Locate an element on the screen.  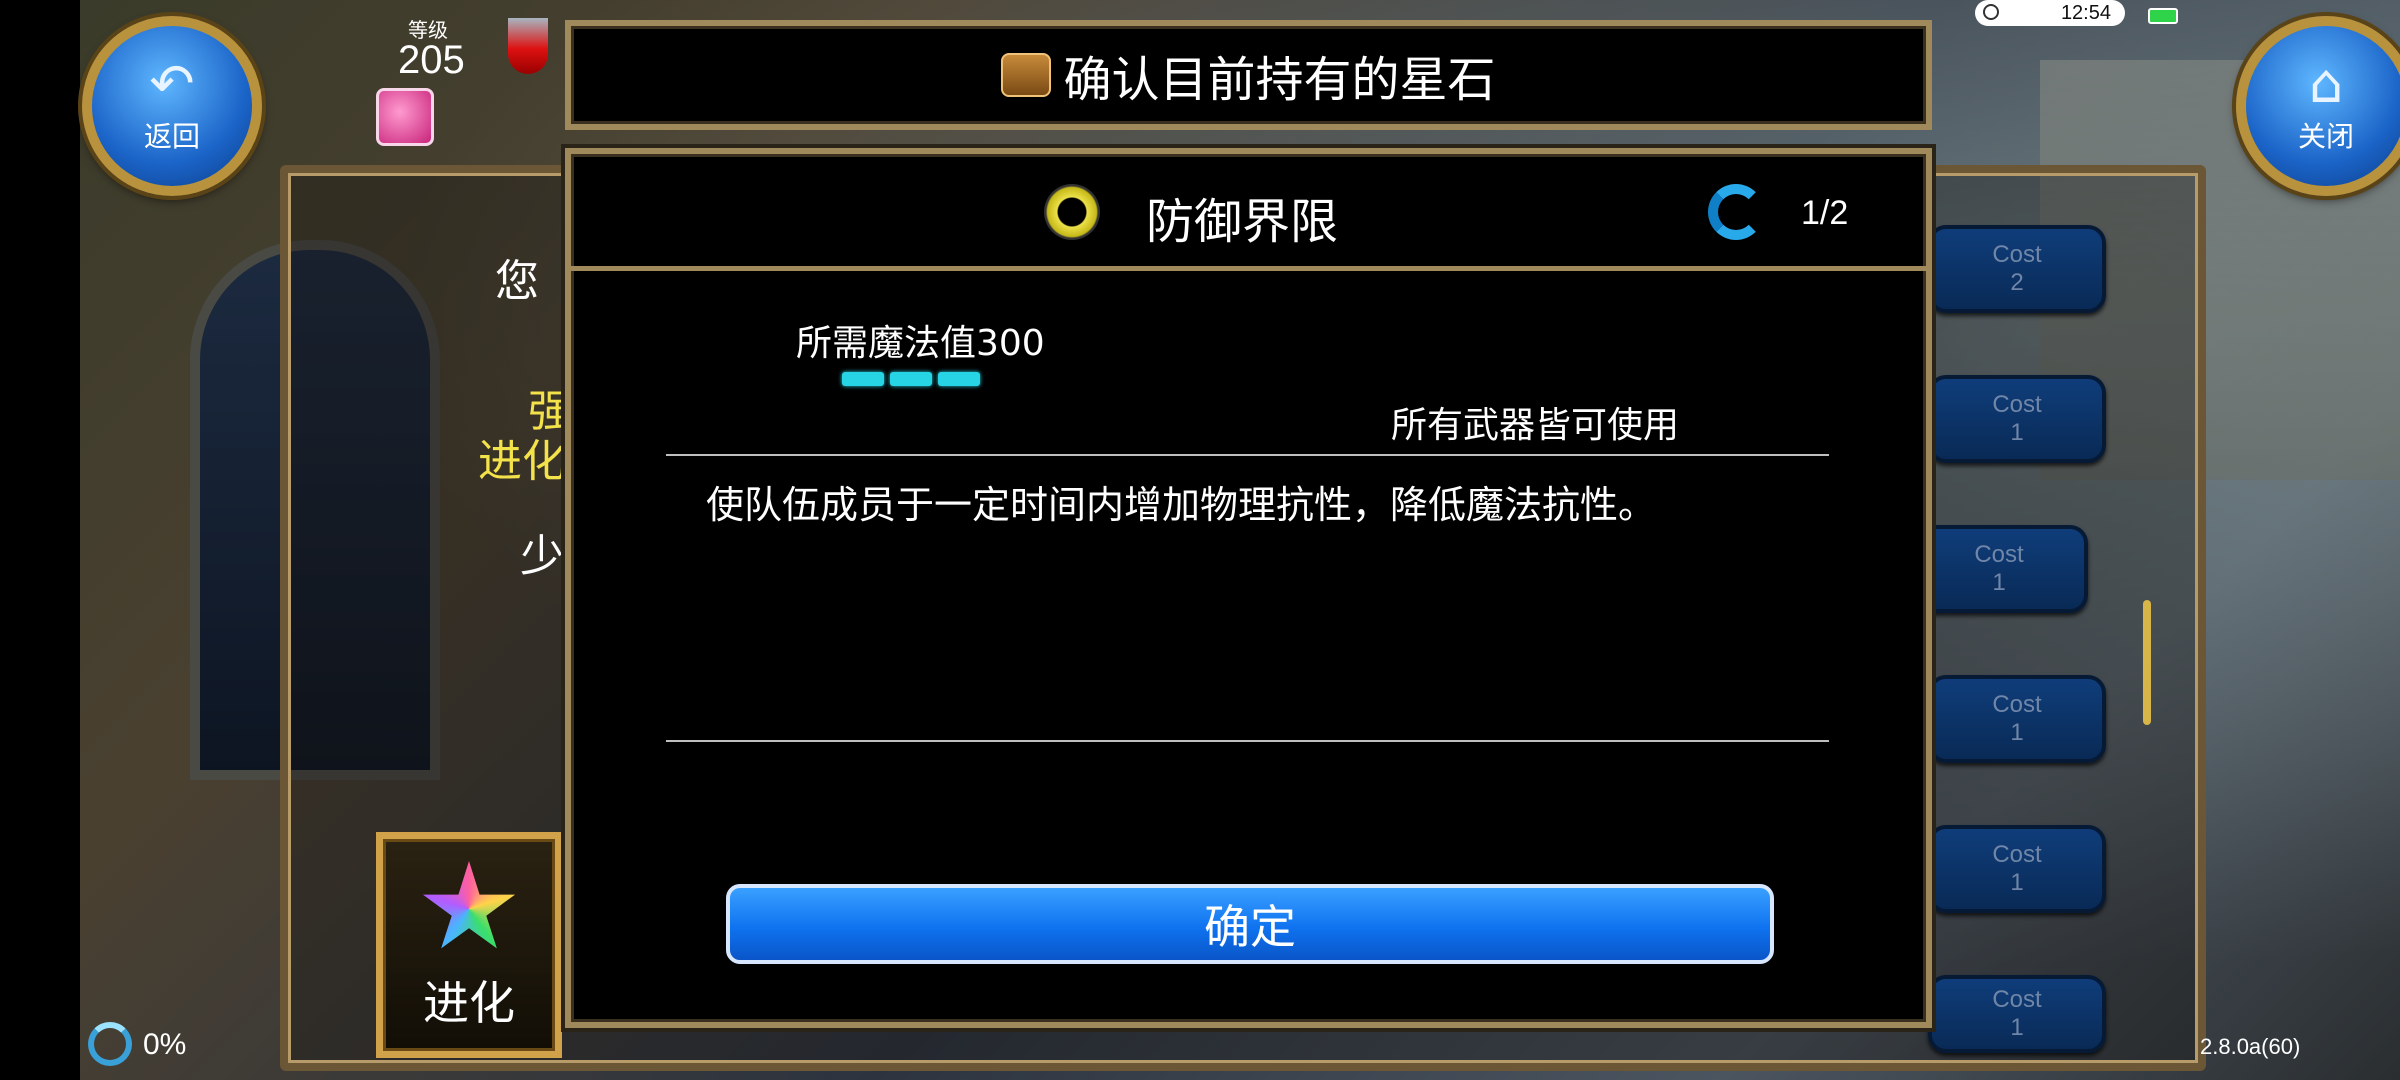
cost-button: Cost 2 is located at coordinates (2017, 269).